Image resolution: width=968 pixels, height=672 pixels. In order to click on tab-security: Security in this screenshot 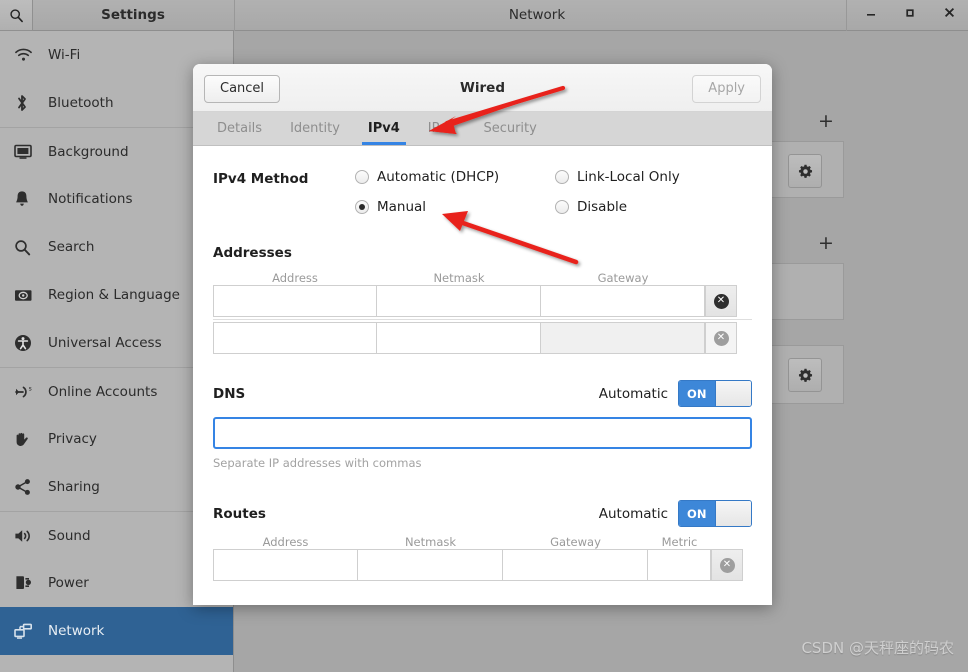, I will do `click(509, 128)`.